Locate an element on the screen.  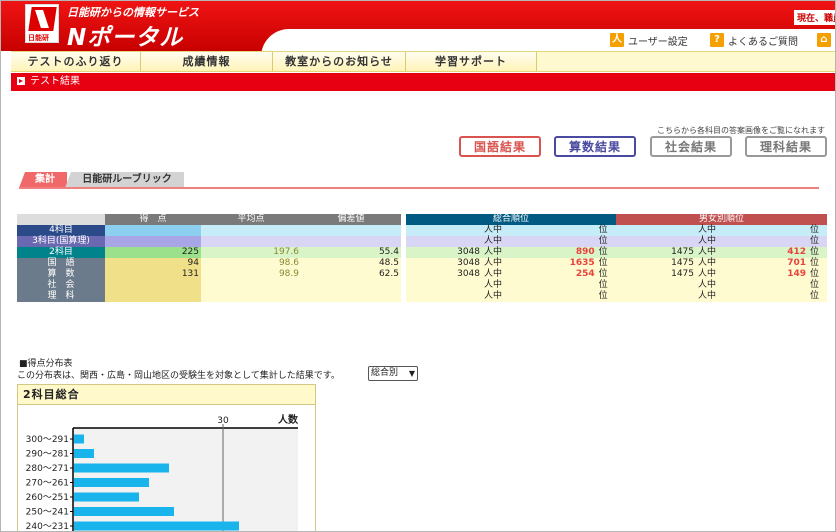
home-icon: ⌂ is located at coordinates (824, 40).